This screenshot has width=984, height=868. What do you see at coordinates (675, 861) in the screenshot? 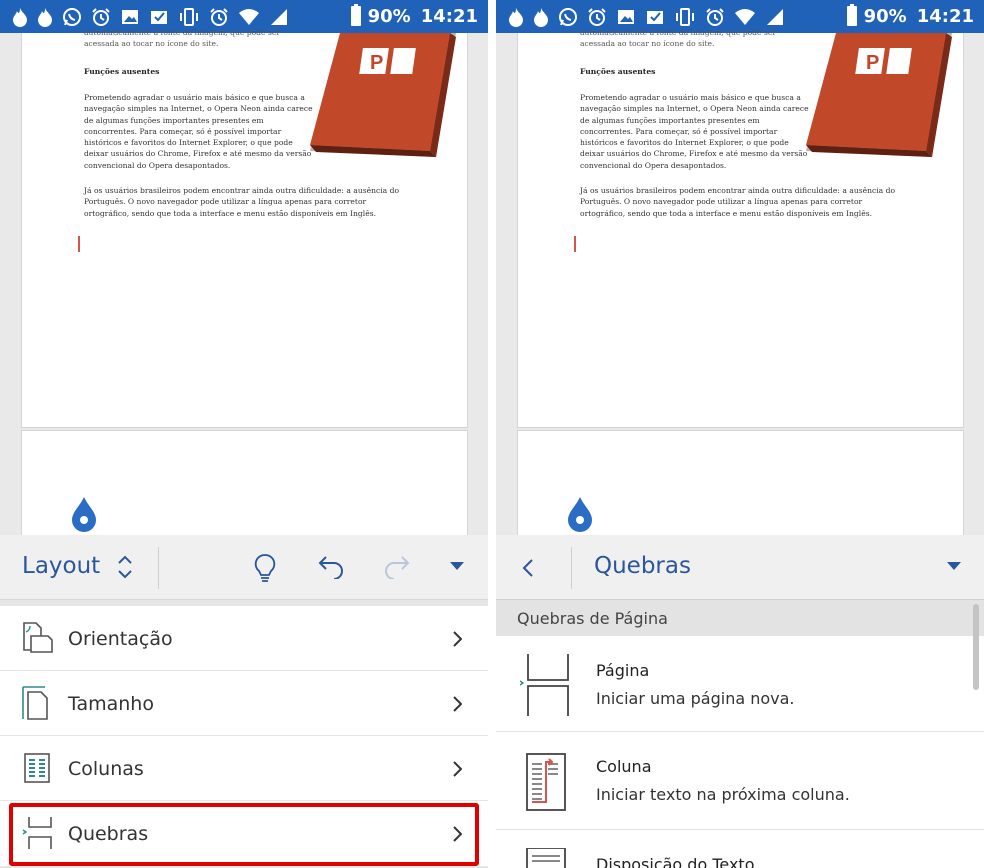
I see `break-option-title: Disposição do Texto` at bounding box center [675, 861].